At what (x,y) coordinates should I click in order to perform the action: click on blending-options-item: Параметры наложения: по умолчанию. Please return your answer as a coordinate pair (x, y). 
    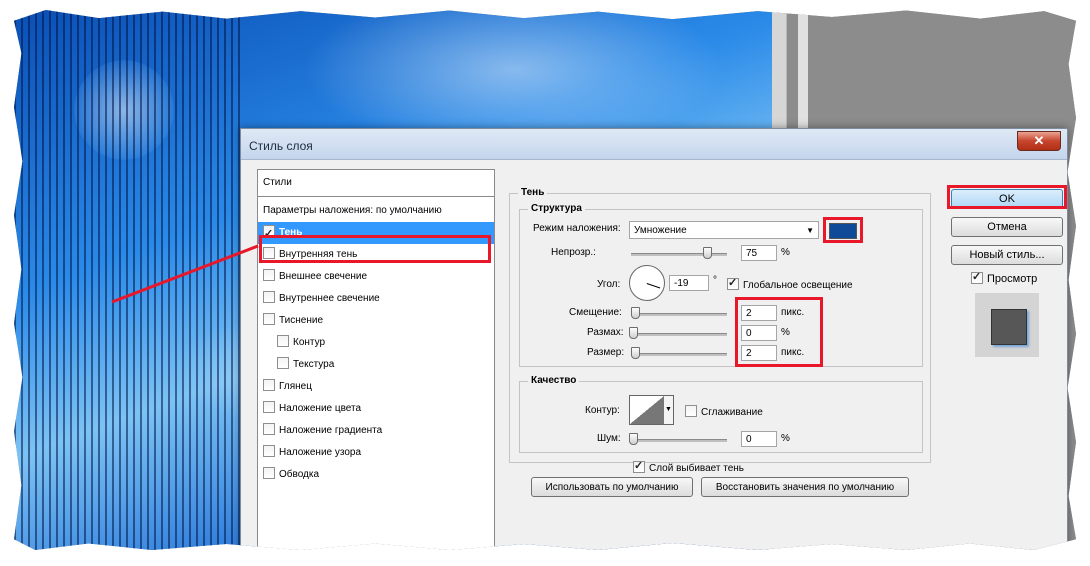
    Looking at the image, I should click on (376, 211).